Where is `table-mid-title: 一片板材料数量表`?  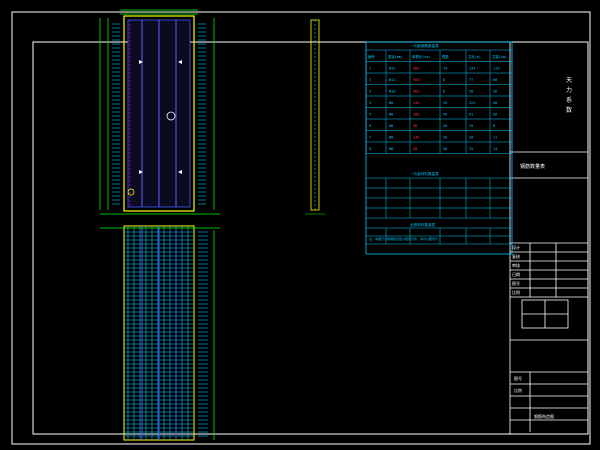 table-mid-title: 一片板材料数量表 is located at coordinates (424, 173).